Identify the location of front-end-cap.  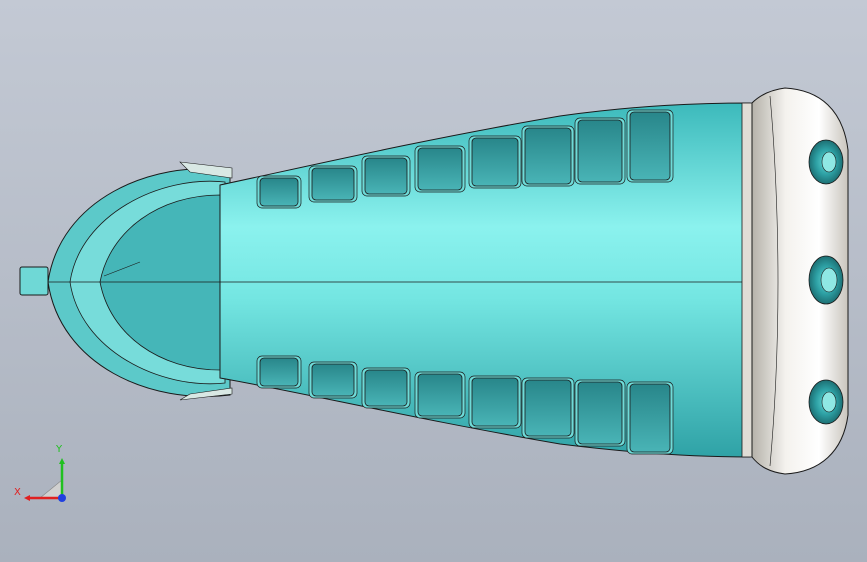
(795, 281).